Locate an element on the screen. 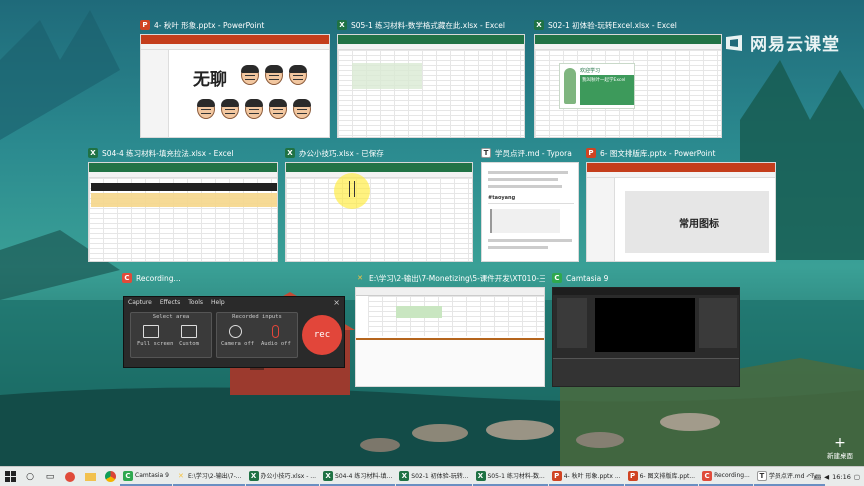 The height and width of the screenshot is (486, 864). window-thumbnail-ppt-xingxiang: 无聊 is located at coordinates (235, 86).